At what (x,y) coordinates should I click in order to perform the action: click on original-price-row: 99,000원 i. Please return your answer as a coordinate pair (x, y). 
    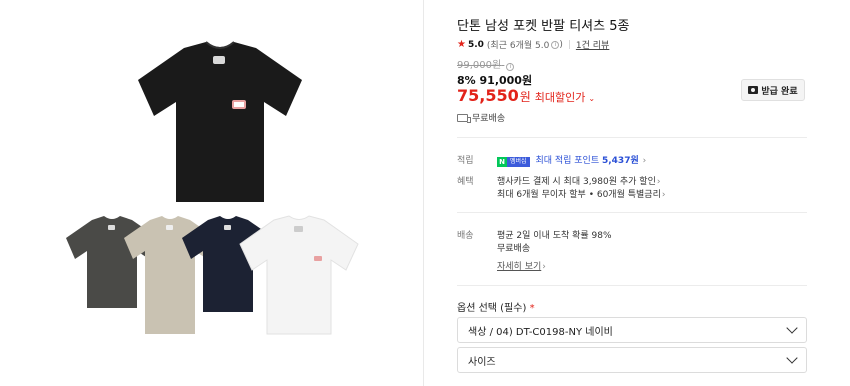
    Looking at the image, I should click on (486, 63).